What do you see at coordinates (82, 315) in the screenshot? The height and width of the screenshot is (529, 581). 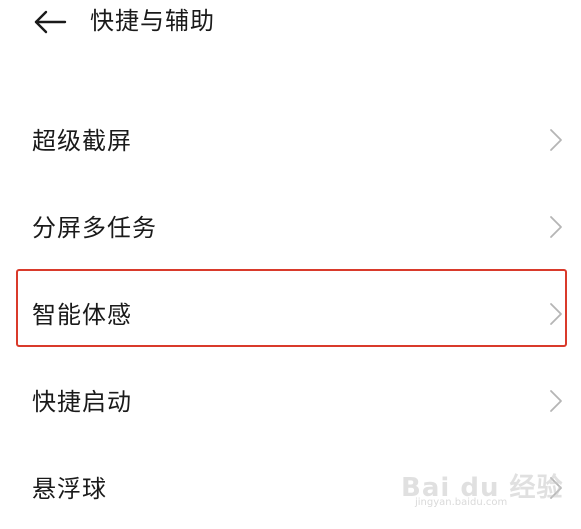 I see `list-item-label: 智能体感` at bounding box center [82, 315].